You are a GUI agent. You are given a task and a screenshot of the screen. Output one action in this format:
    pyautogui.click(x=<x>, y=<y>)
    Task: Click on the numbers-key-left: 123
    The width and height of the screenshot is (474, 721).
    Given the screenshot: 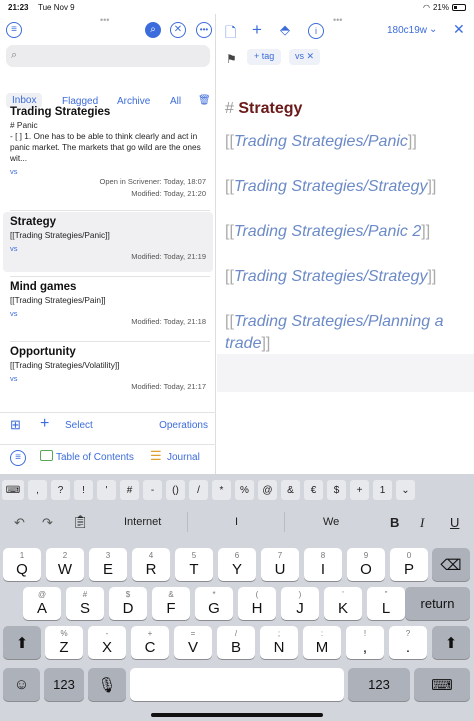 What is the action you would take?
    pyautogui.click(x=64, y=684)
    